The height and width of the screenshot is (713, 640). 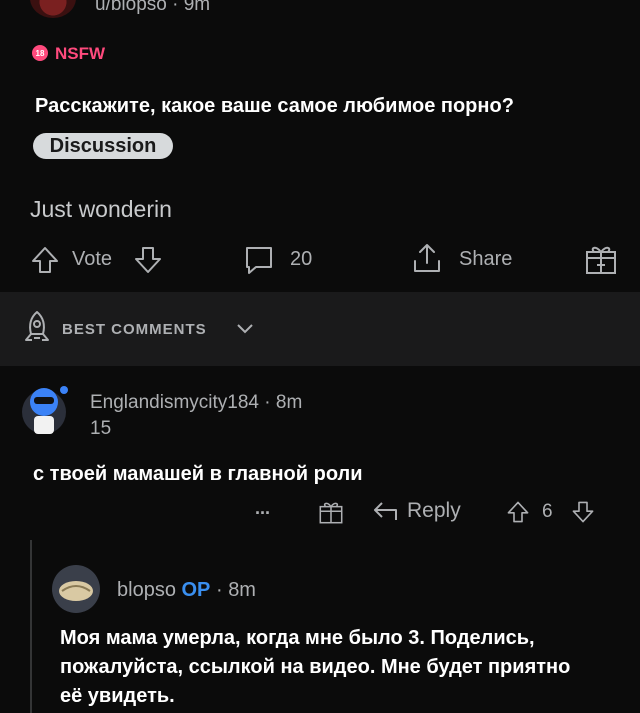 What do you see at coordinates (198, 474) in the screenshot?
I see `comment-text: с твоей мамашей в главной роли` at bounding box center [198, 474].